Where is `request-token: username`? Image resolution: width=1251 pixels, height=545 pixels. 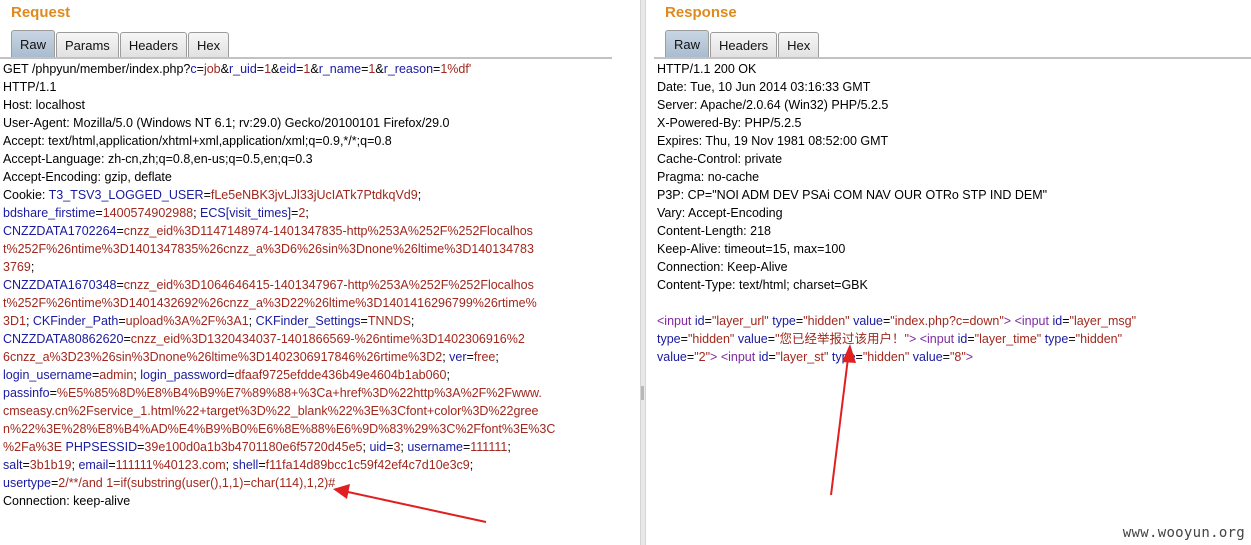
request-token: username is located at coordinates (435, 447).